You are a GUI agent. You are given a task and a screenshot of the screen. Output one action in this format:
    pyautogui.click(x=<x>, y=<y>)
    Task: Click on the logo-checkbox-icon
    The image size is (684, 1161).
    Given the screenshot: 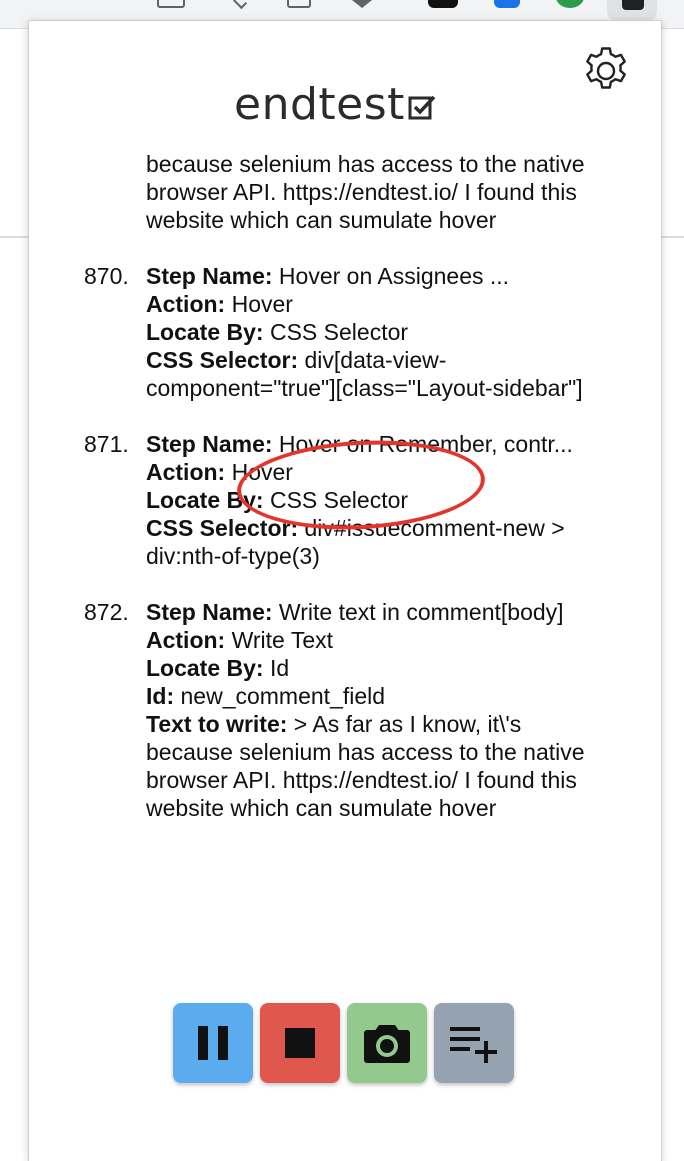 What is the action you would take?
    pyautogui.click(x=422, y=107)
    